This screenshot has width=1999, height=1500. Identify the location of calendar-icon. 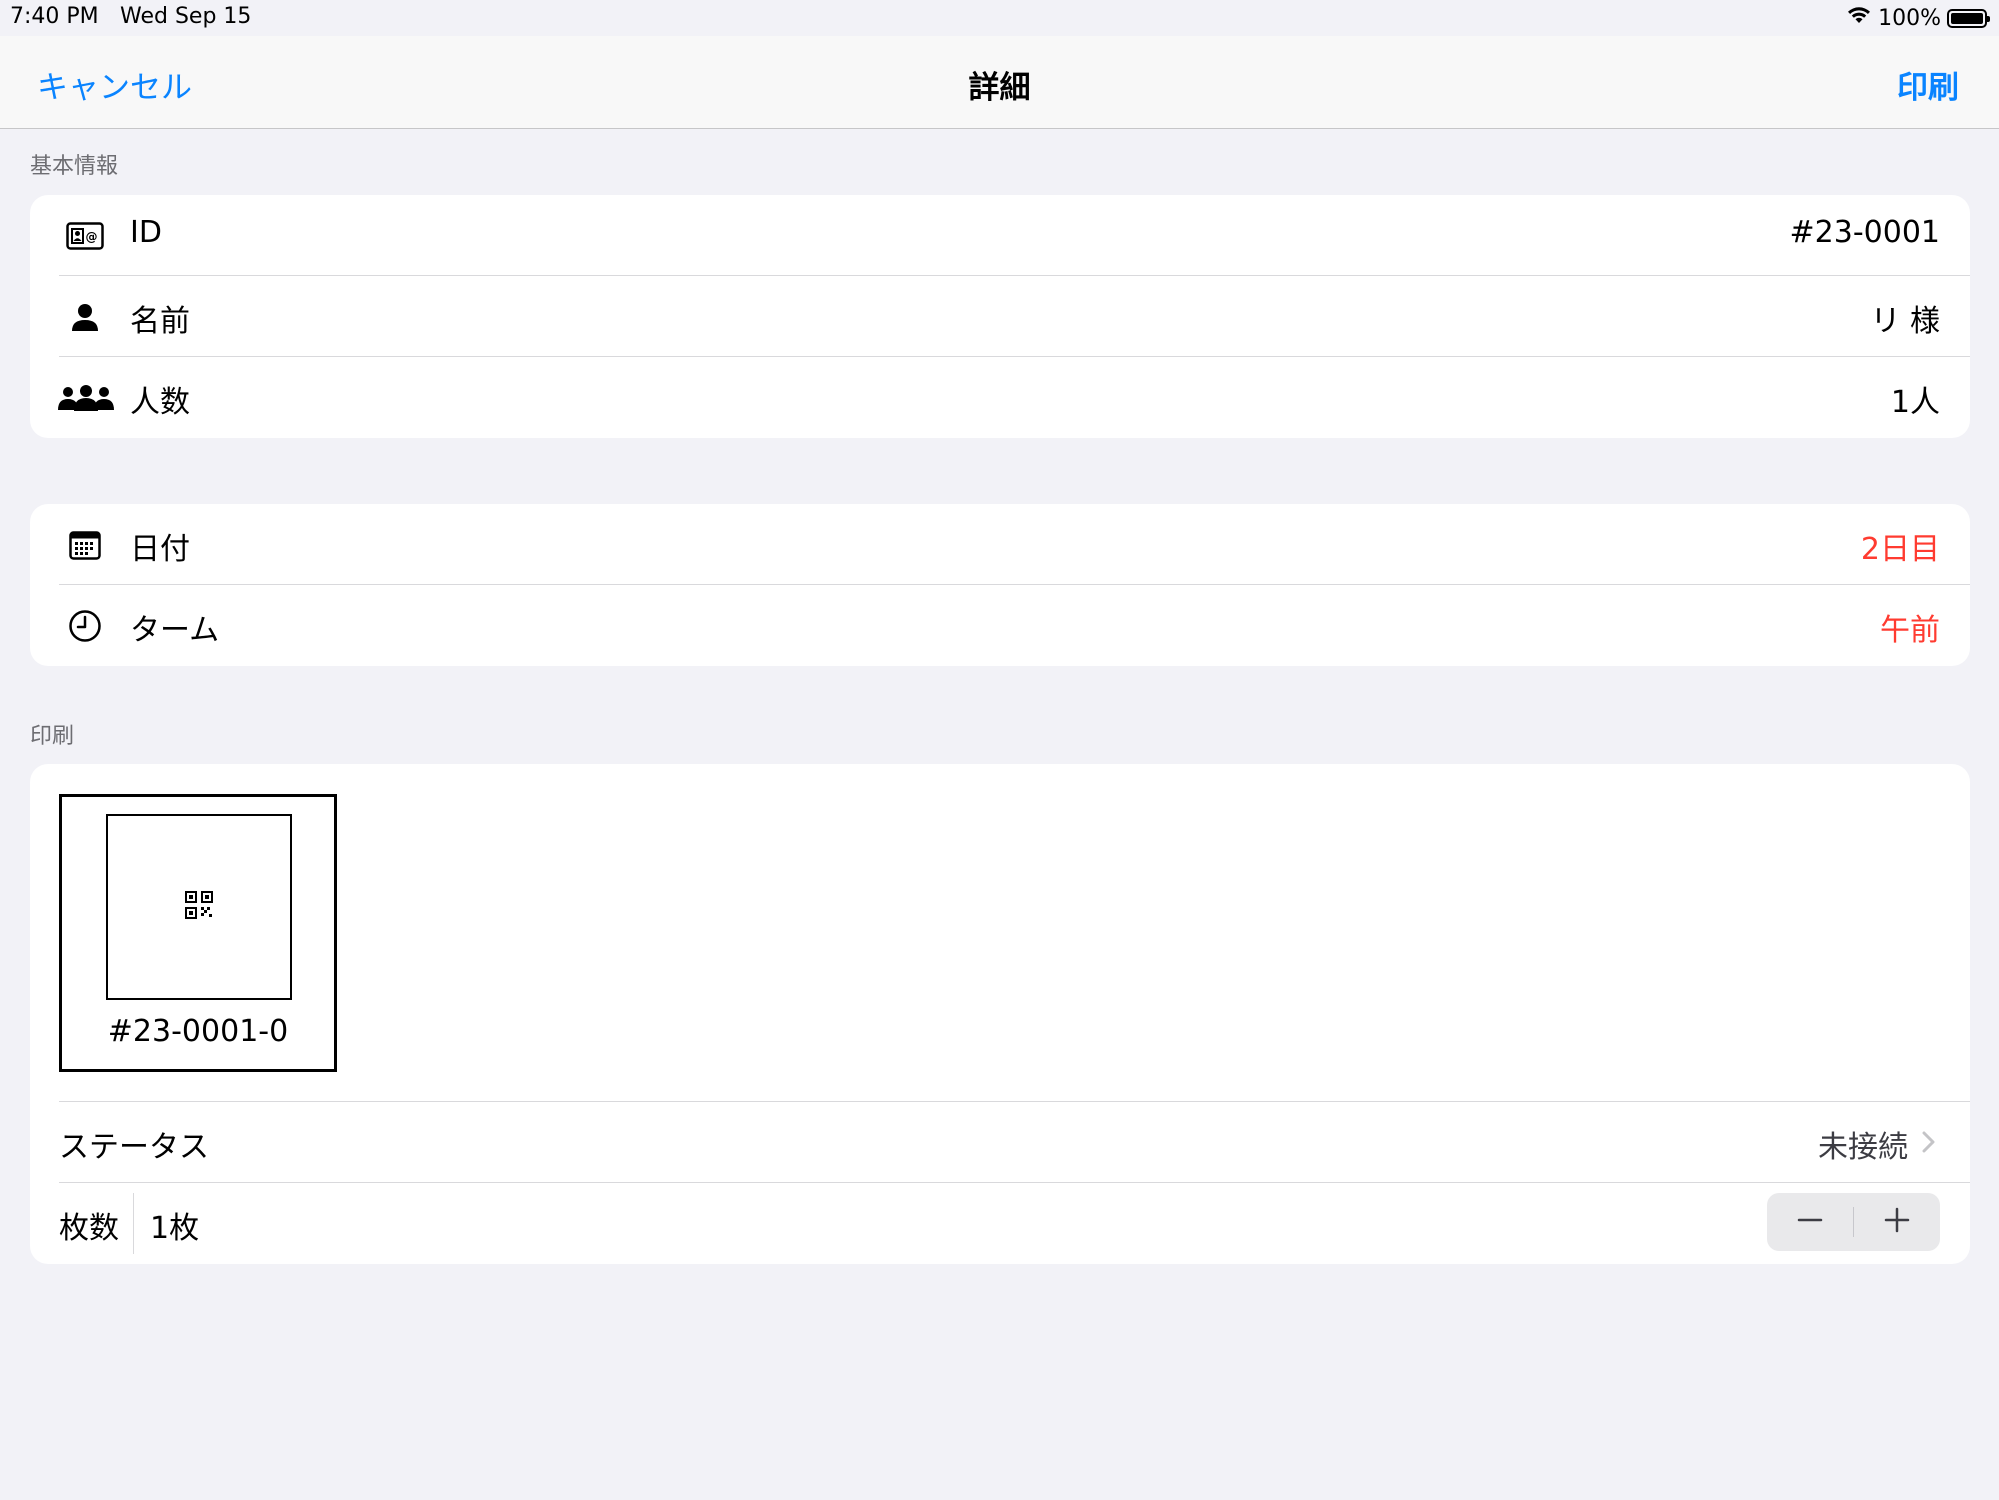
(85, 545).